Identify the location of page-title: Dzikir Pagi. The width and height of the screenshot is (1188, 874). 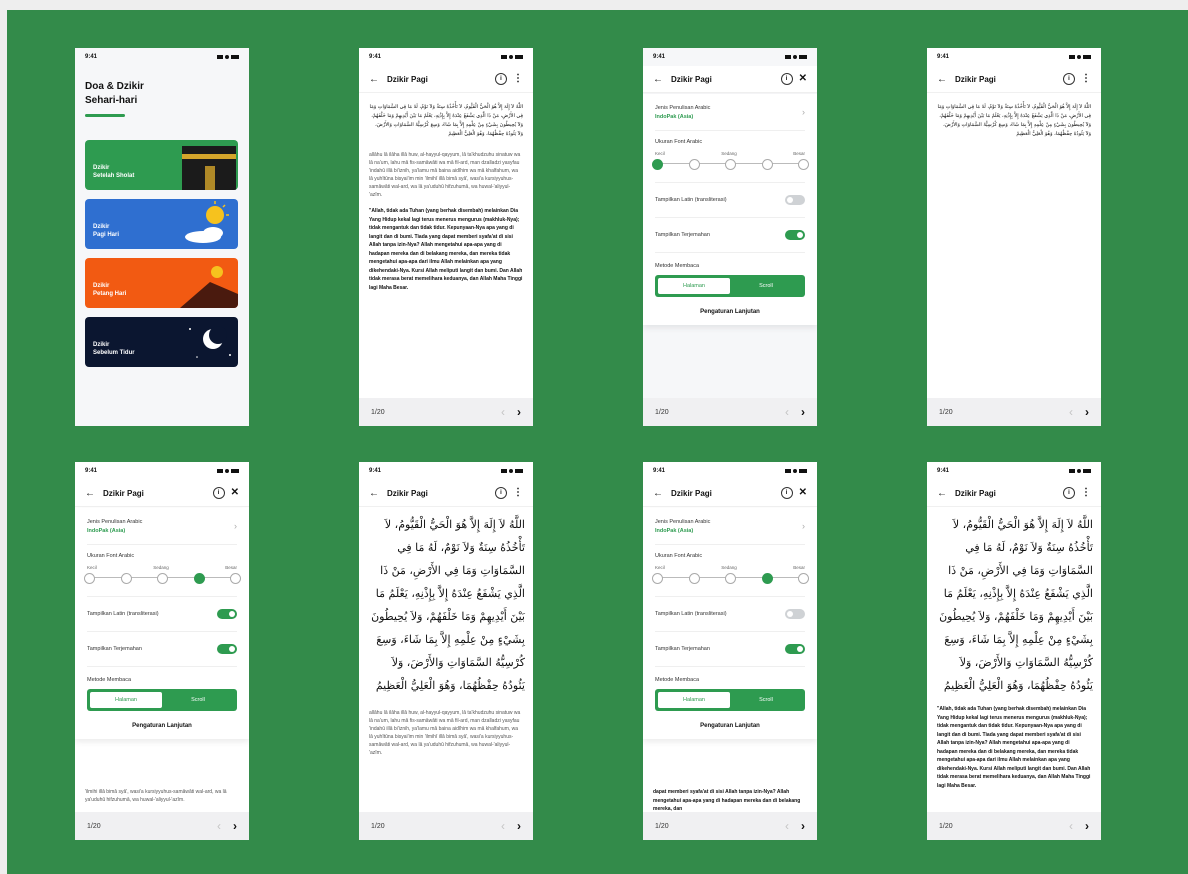
(691, 79).